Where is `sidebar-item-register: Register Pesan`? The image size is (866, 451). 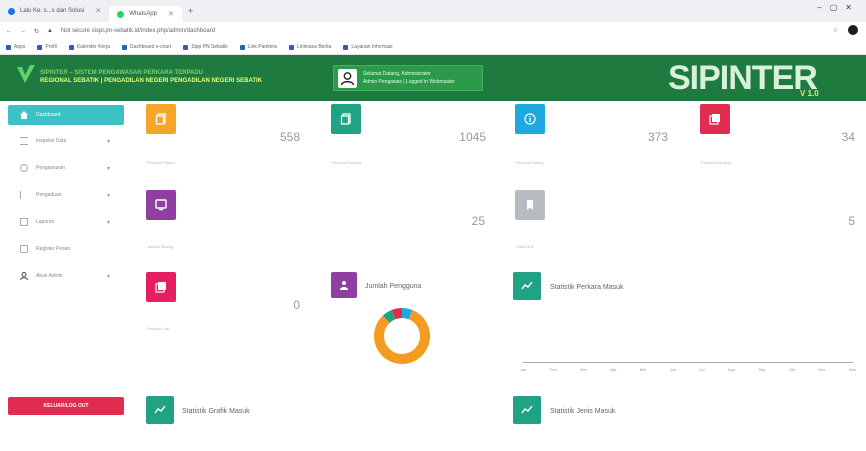 sidebar-item-register: Register Pesan is located at coordinates (66, 249).